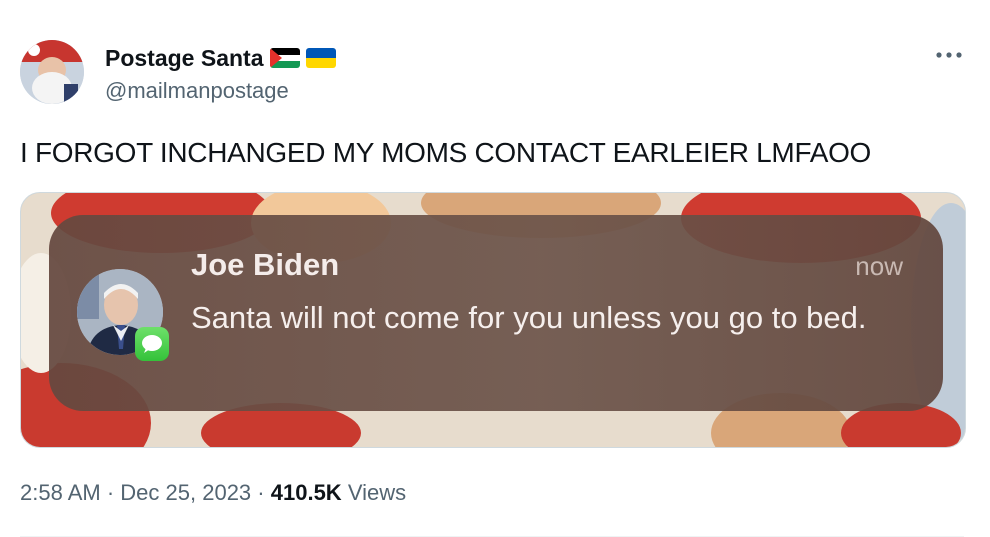 This screenshot has width=990, height=537. I want to click on tweet-time: 2:58 AM, so click(60, 492).